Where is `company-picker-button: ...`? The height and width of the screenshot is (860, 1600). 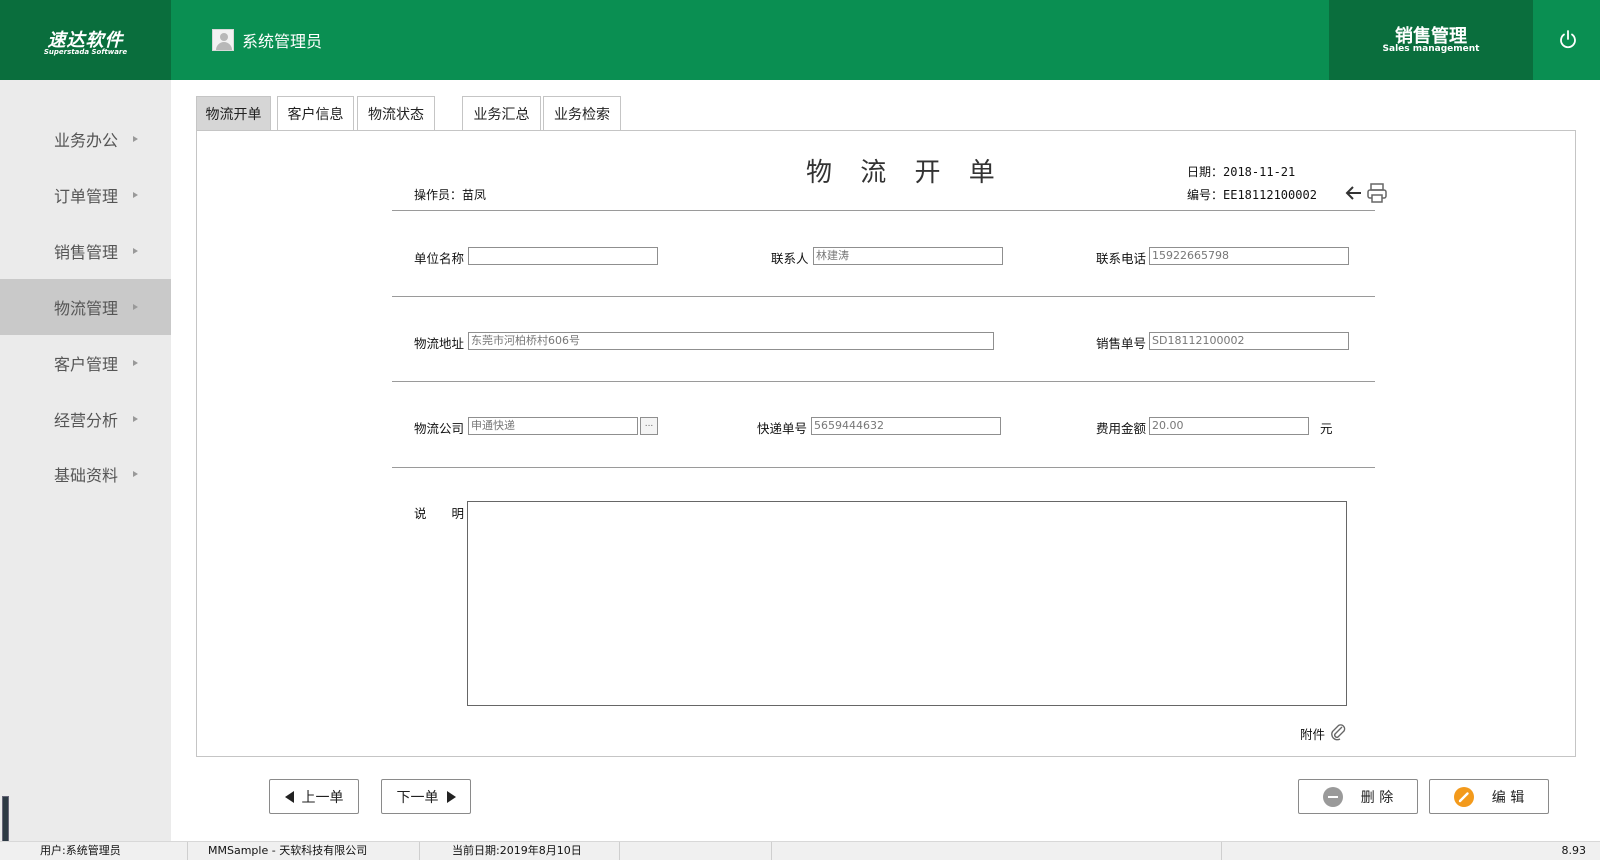
company-picker-button: ... is located at coordinates (649, 426).